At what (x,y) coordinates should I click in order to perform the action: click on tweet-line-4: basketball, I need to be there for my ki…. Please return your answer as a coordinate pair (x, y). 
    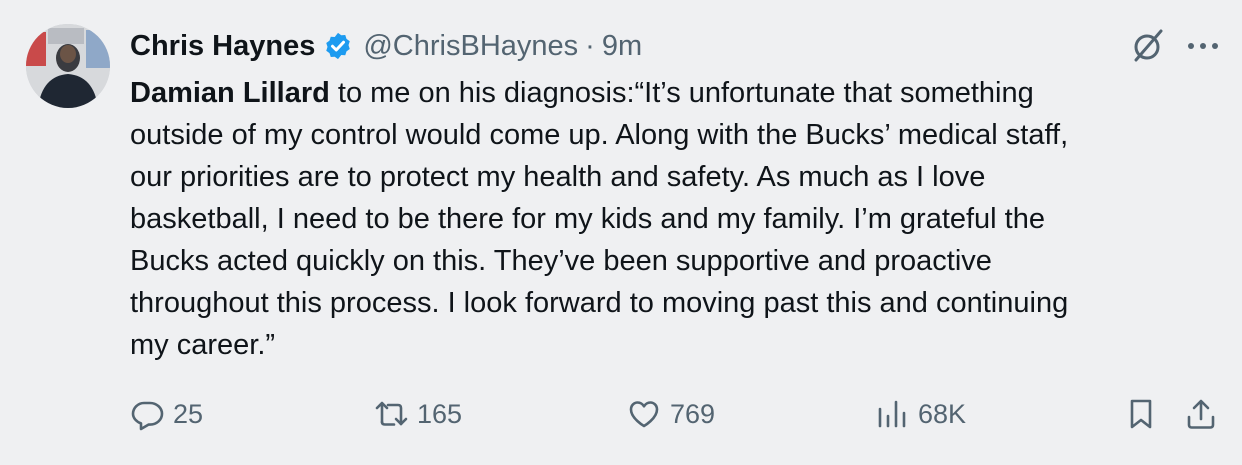
    Looking at the image, I should click on (588, 219).